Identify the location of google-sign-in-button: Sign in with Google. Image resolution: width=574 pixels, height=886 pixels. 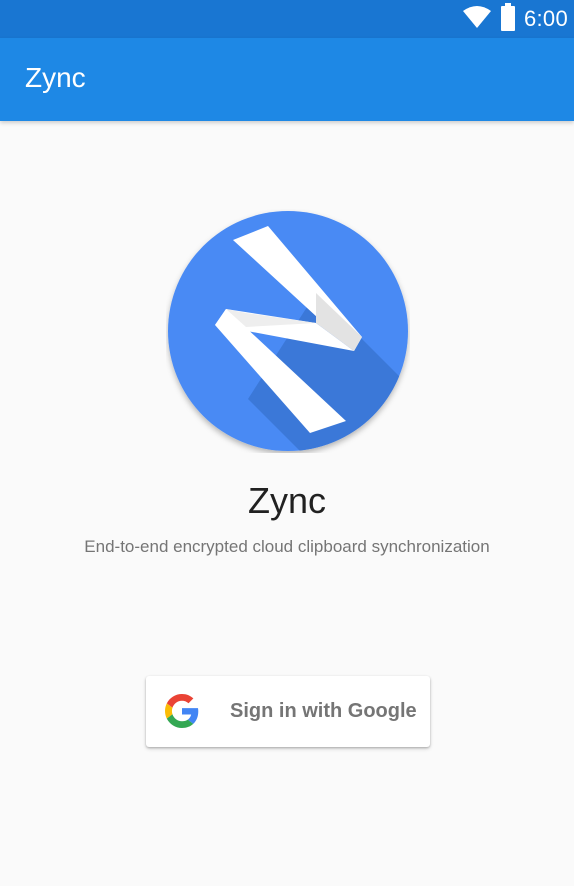
(288, 711).